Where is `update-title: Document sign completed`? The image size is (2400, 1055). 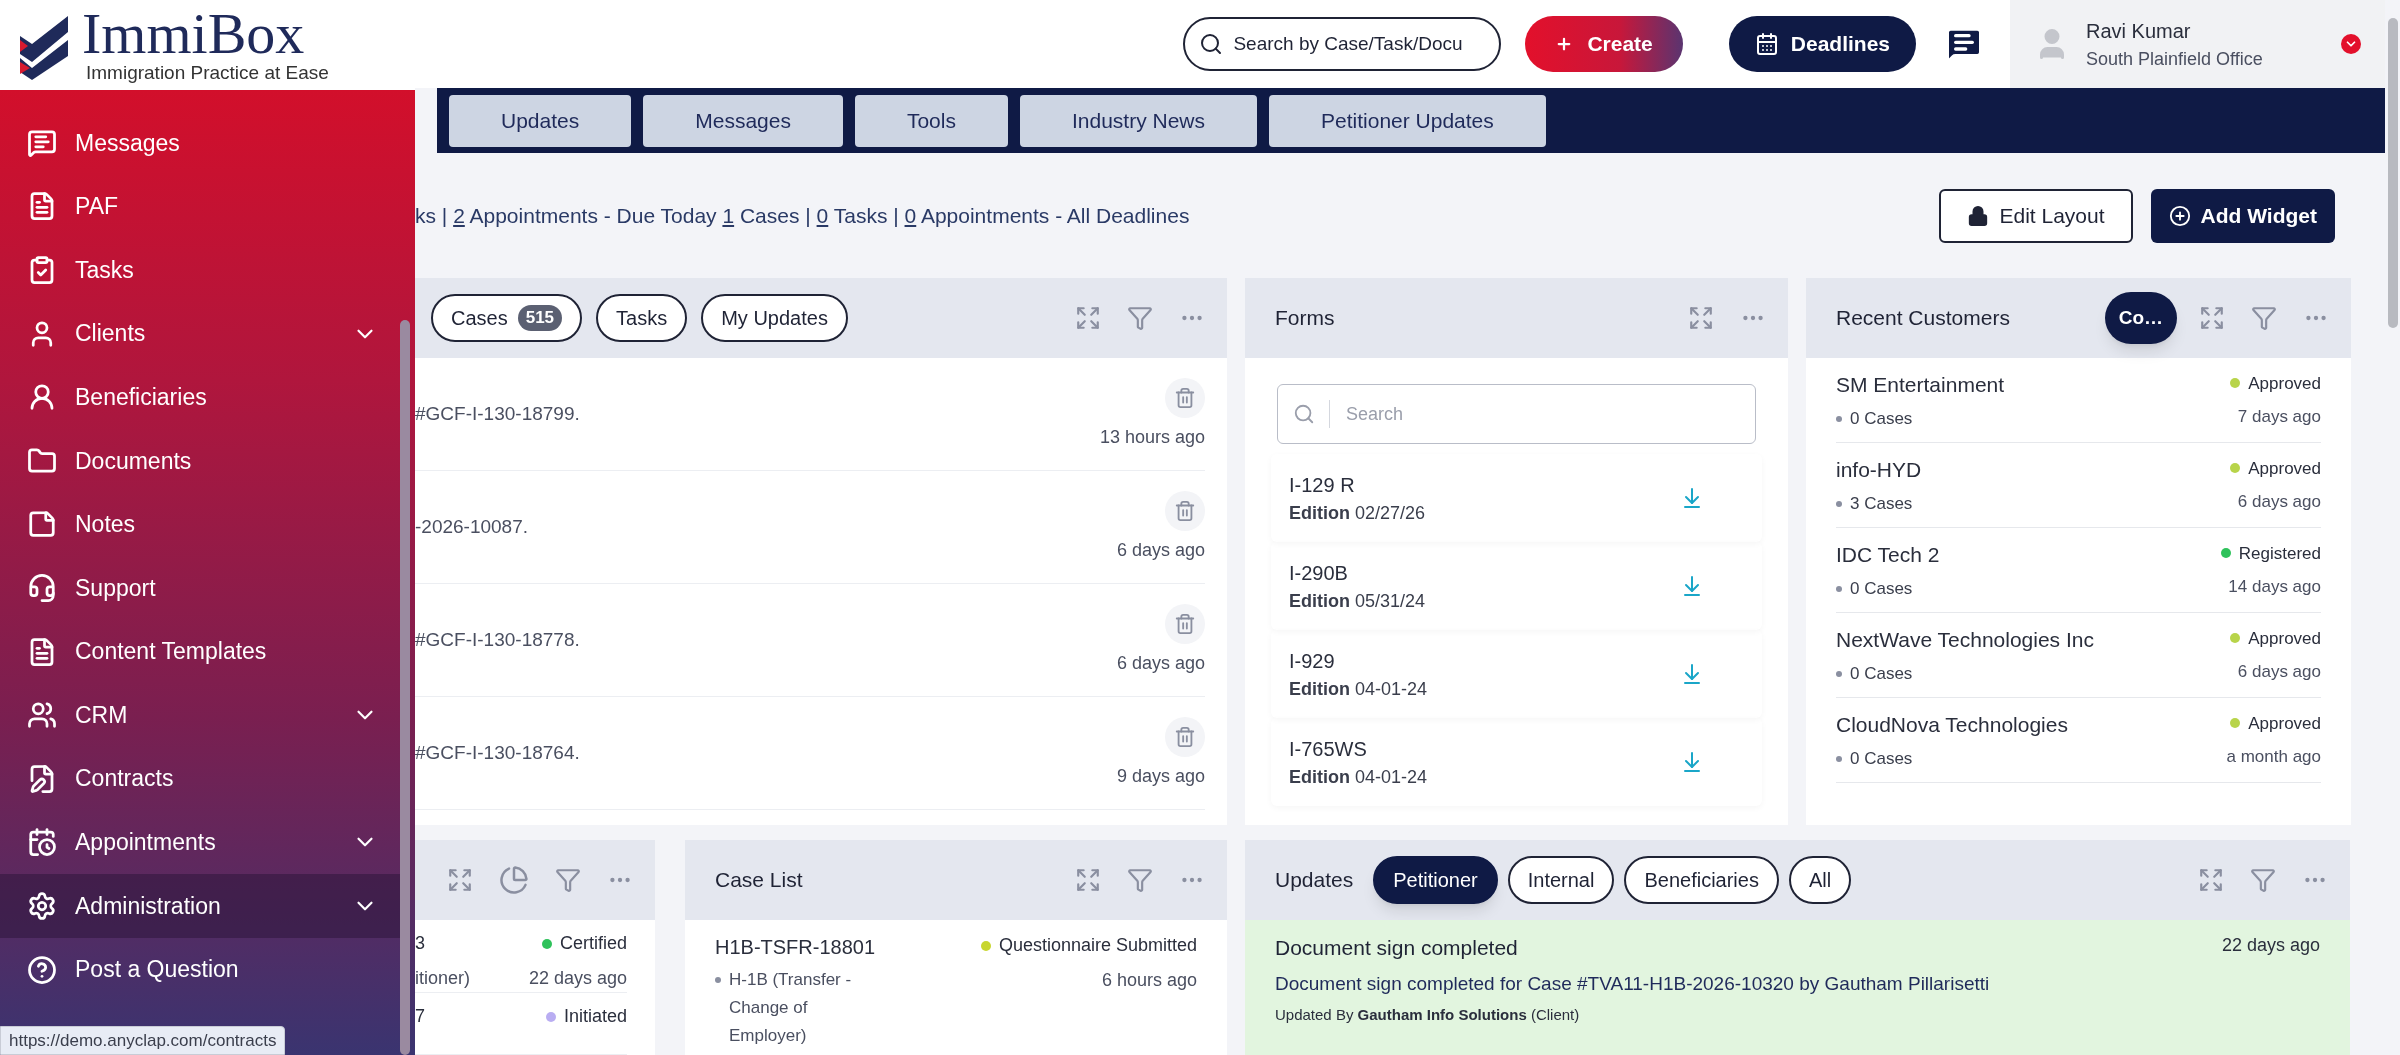
update-title: Document sign completed is located at coordinates (1397, 948).